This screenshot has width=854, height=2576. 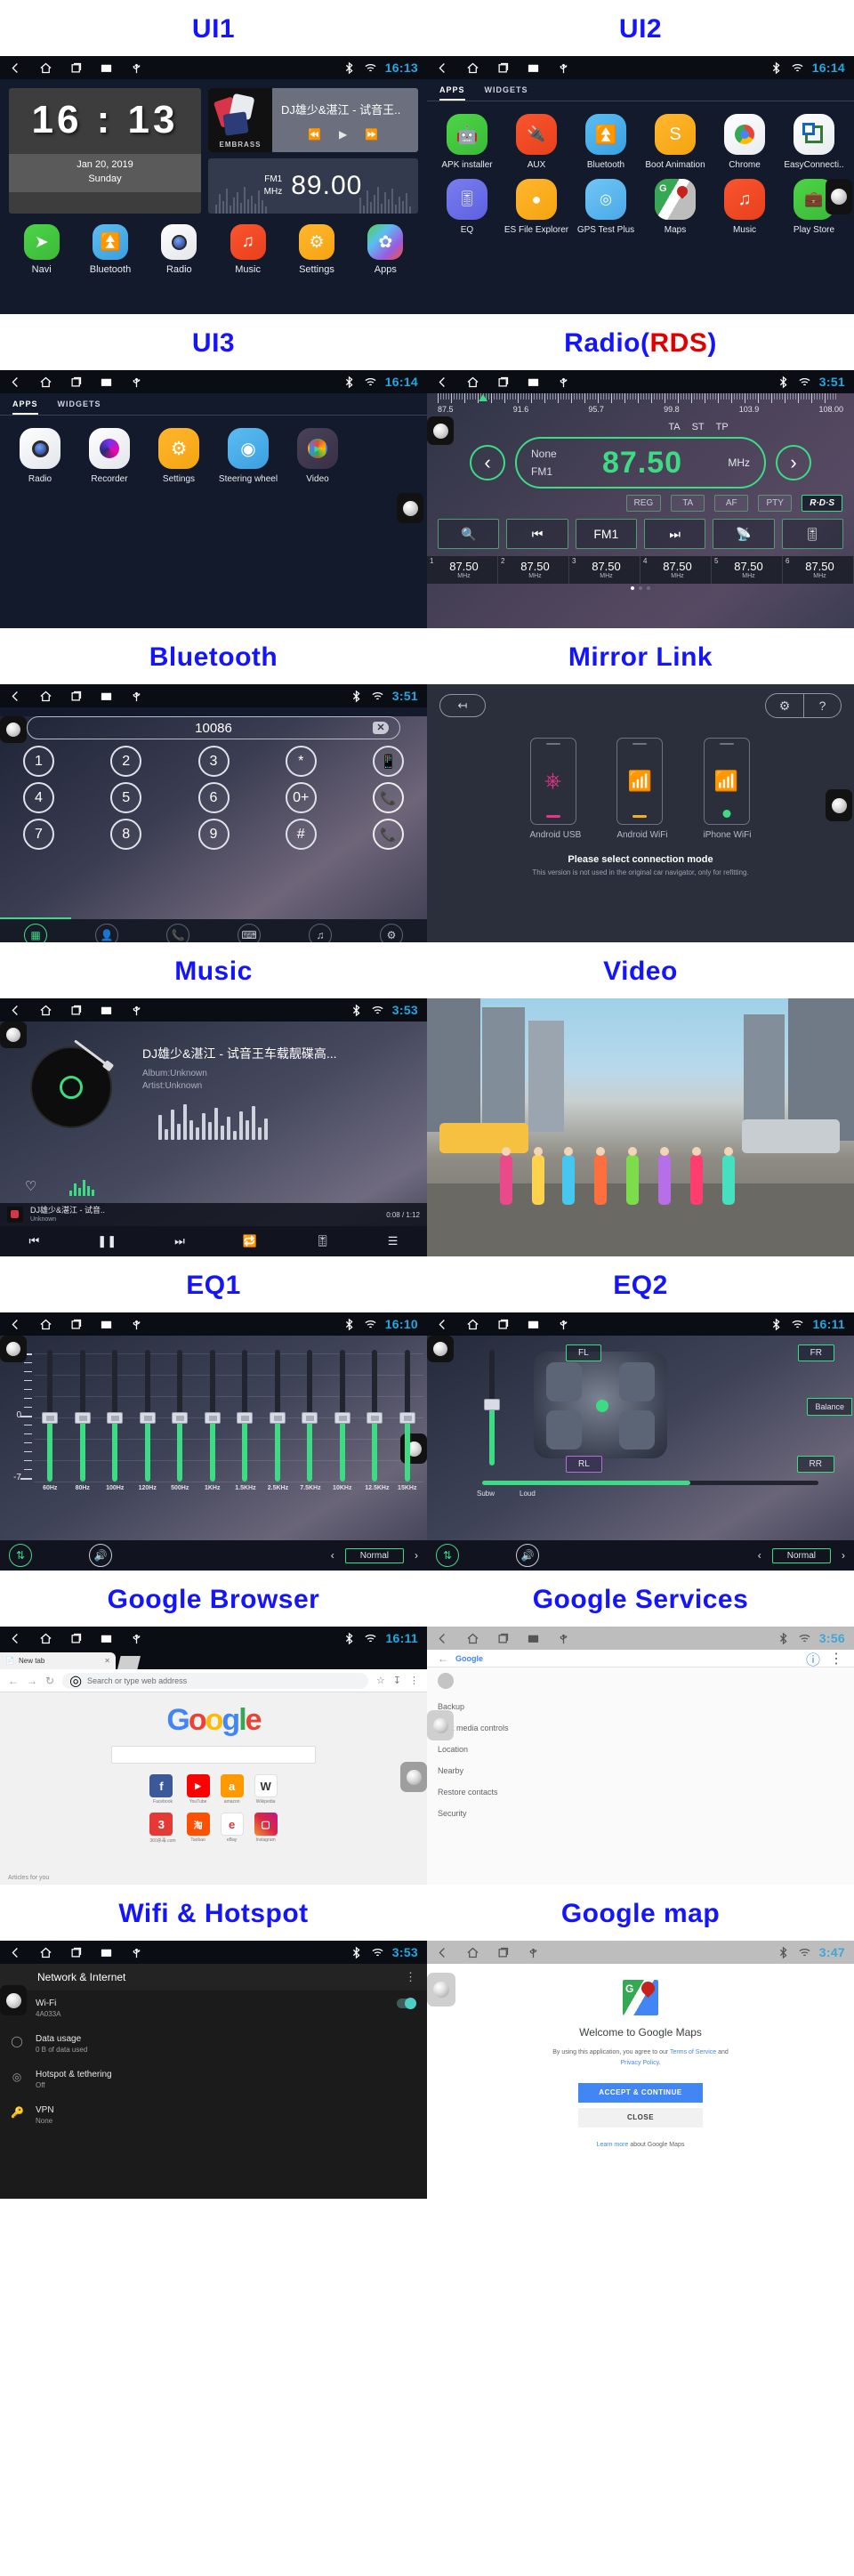 I want to click on tile-taobao: 淘, so click(x=198, y=1824).